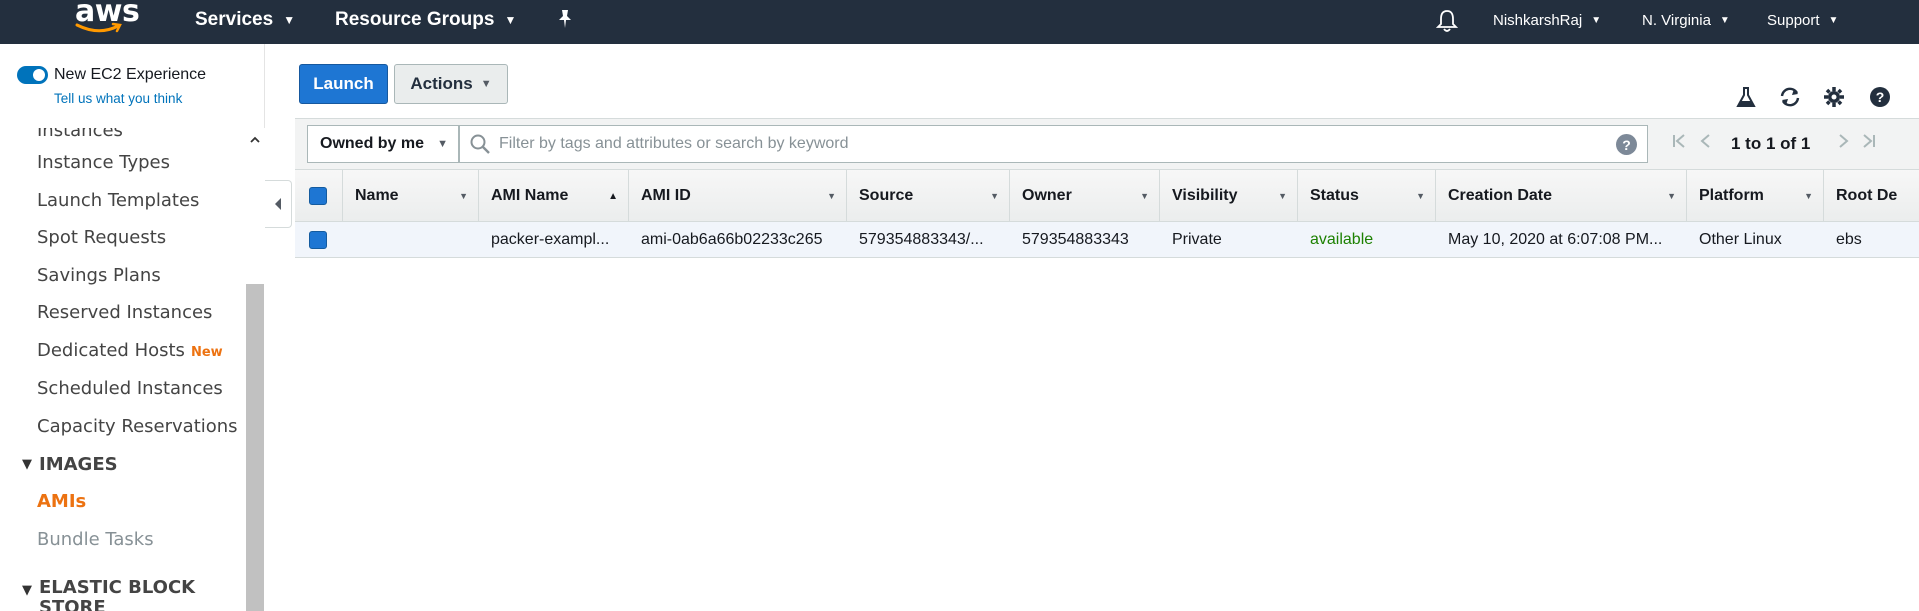 The width and height of the screenshot is (1919, 611). Describe the element at coordinates (1500, 195) in the screenshot. I see `column-label: Creation Date` at that location.